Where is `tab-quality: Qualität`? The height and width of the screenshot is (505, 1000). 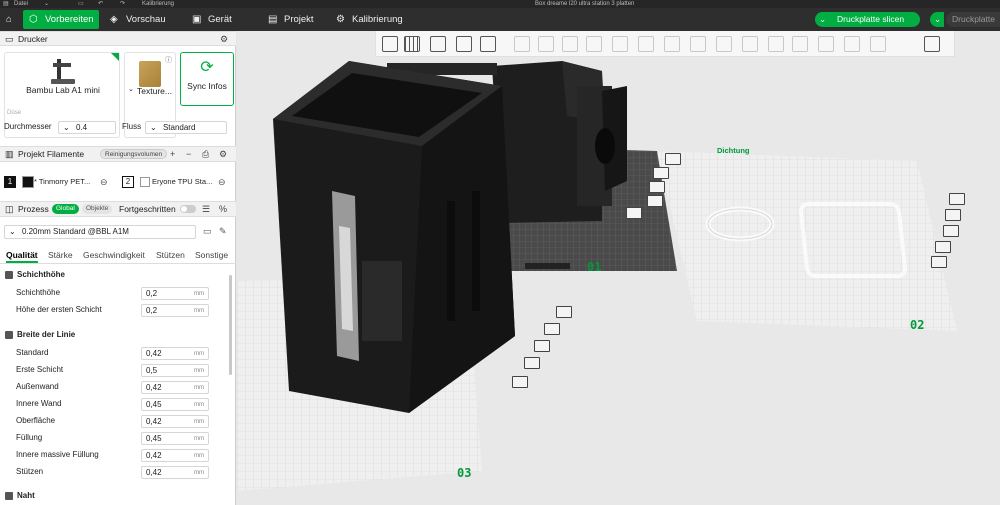
tab-quality: Qualität is located at coordinates (22, 256).